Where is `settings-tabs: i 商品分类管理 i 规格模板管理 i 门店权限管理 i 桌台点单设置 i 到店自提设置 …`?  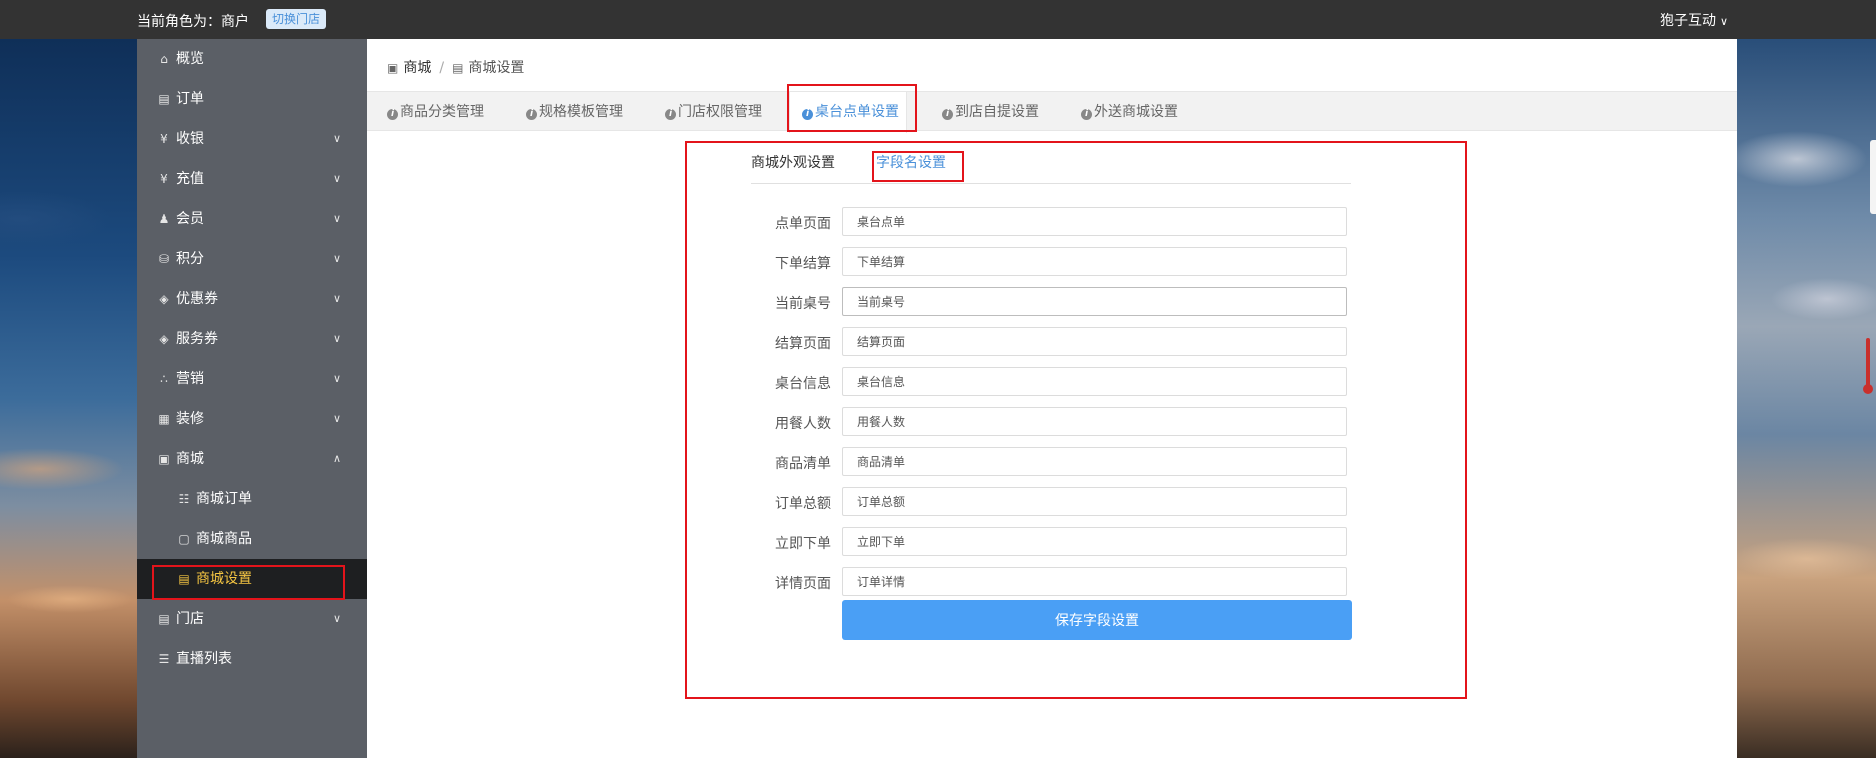 settings-tabs: i 商品分类管理 i 规格模板管理 i 门店权限管理 i 桌台点单设置 i 到店自提设置 … is located at coordinates (1052, 112).